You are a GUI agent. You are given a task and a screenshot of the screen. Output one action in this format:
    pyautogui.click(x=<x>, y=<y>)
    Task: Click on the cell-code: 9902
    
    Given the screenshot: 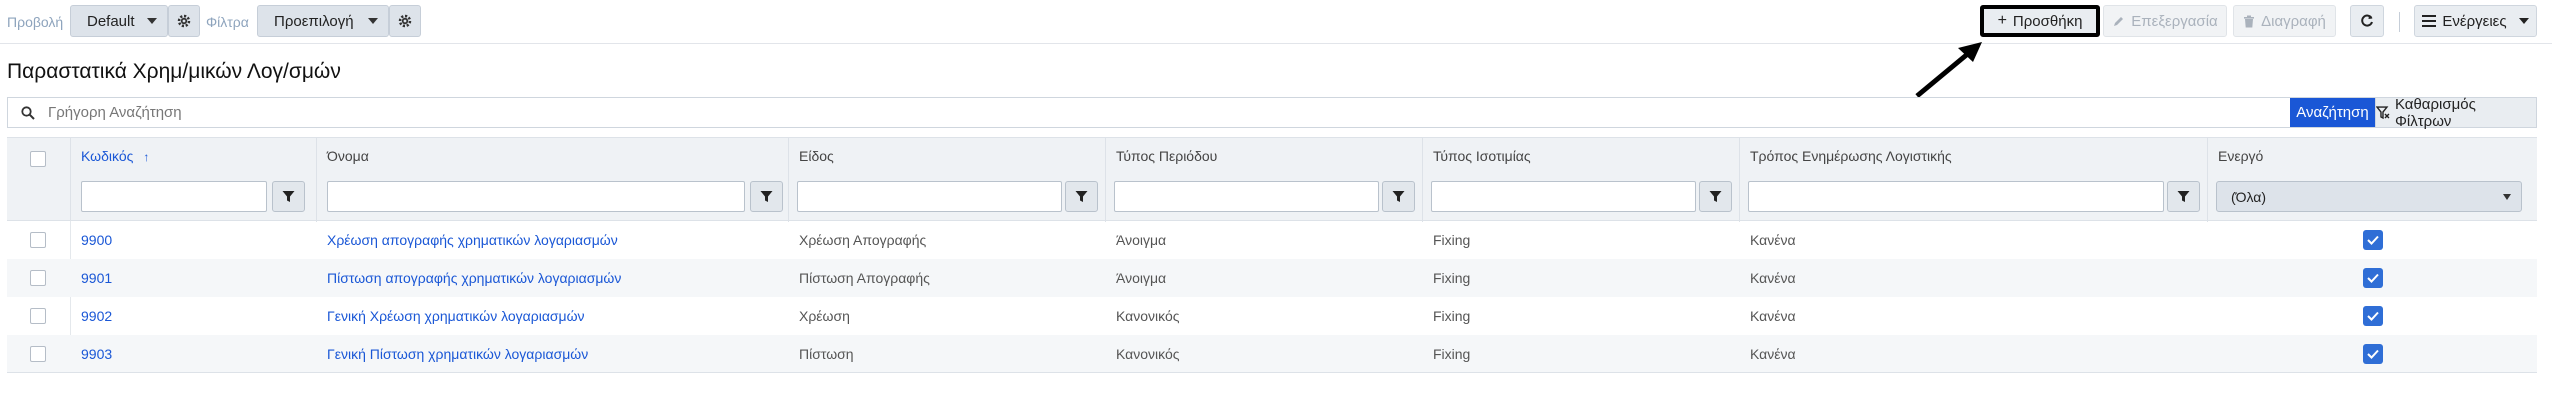 What is the action you would take?
    pyautogui.click(x=194, y=316)
    